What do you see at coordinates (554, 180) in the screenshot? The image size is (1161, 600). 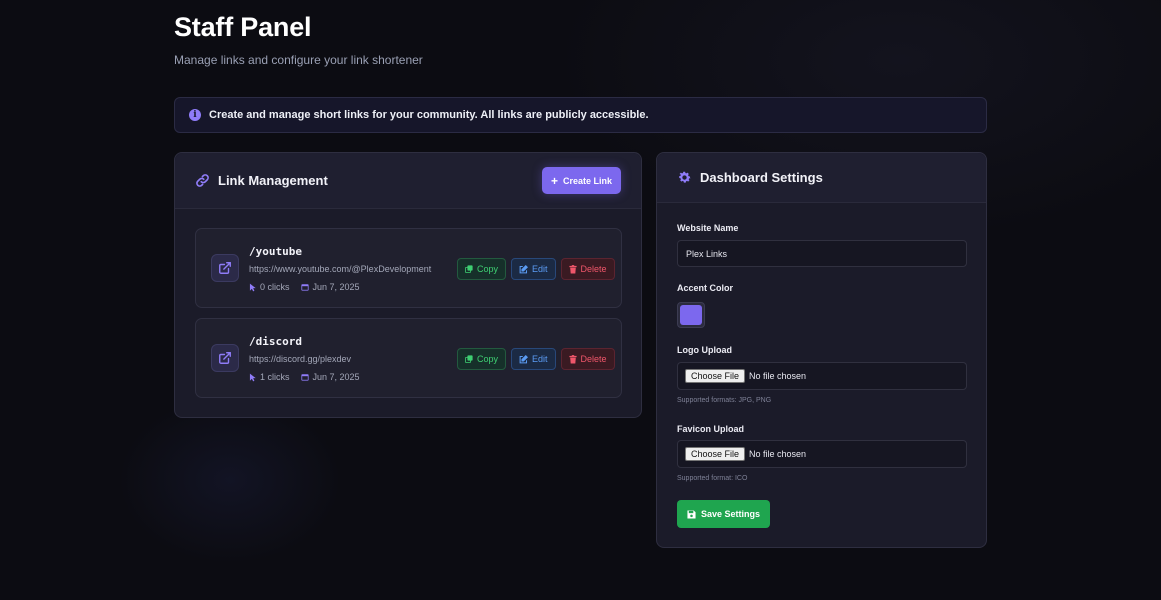 I see `plus-icon: +` at bounding box center [554, 180].